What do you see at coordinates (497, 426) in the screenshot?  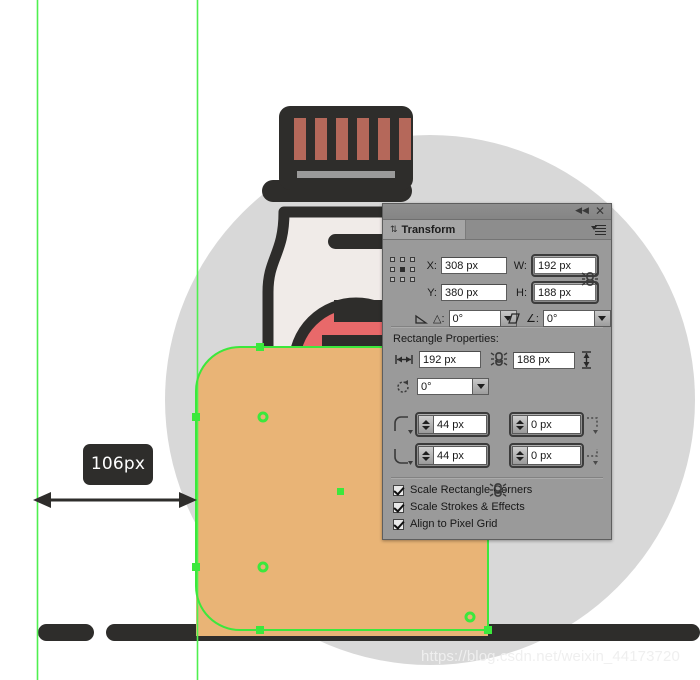 I see `corner-row-top-left` at bounding box center [497, 426].